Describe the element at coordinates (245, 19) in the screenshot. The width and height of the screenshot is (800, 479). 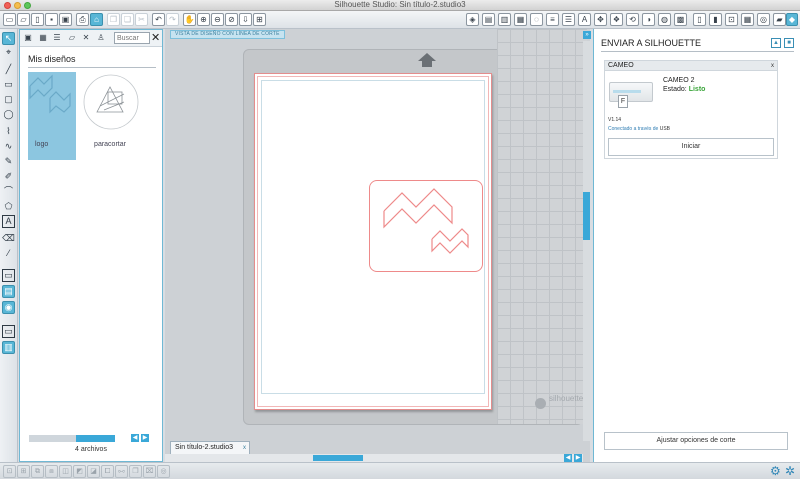
I see `zoom-fit-icon: ⇩` at that location.